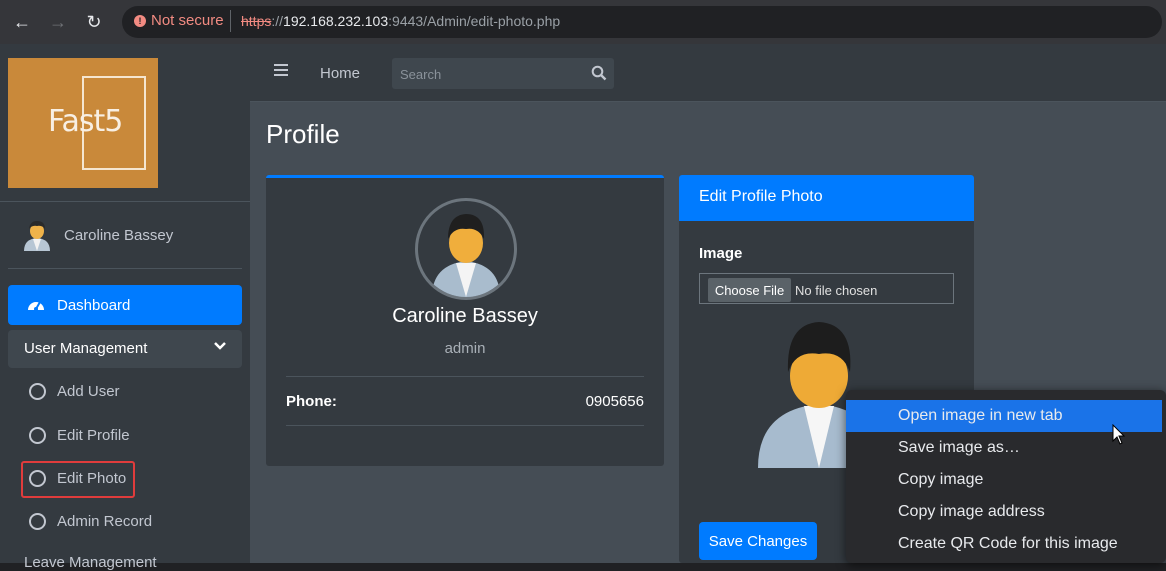  I want to click on chevron-down-icon, so click(220, 346).